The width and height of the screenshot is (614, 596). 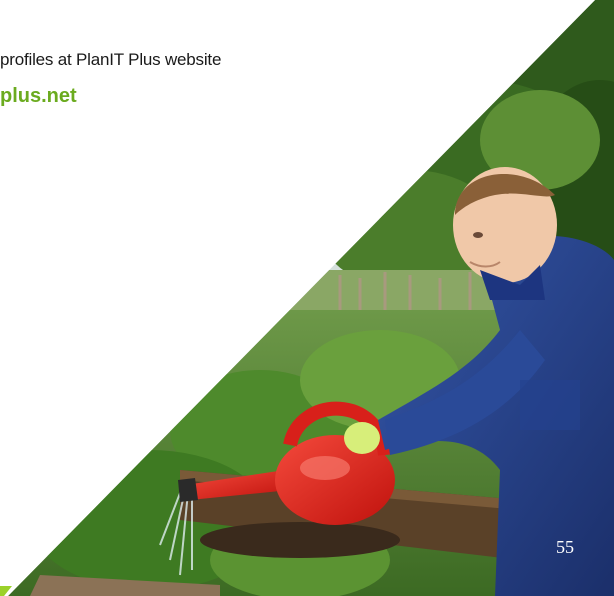 I want to click on body-text-overlay: profiles at PlanIT Plus website, so click(x=111, y=59).